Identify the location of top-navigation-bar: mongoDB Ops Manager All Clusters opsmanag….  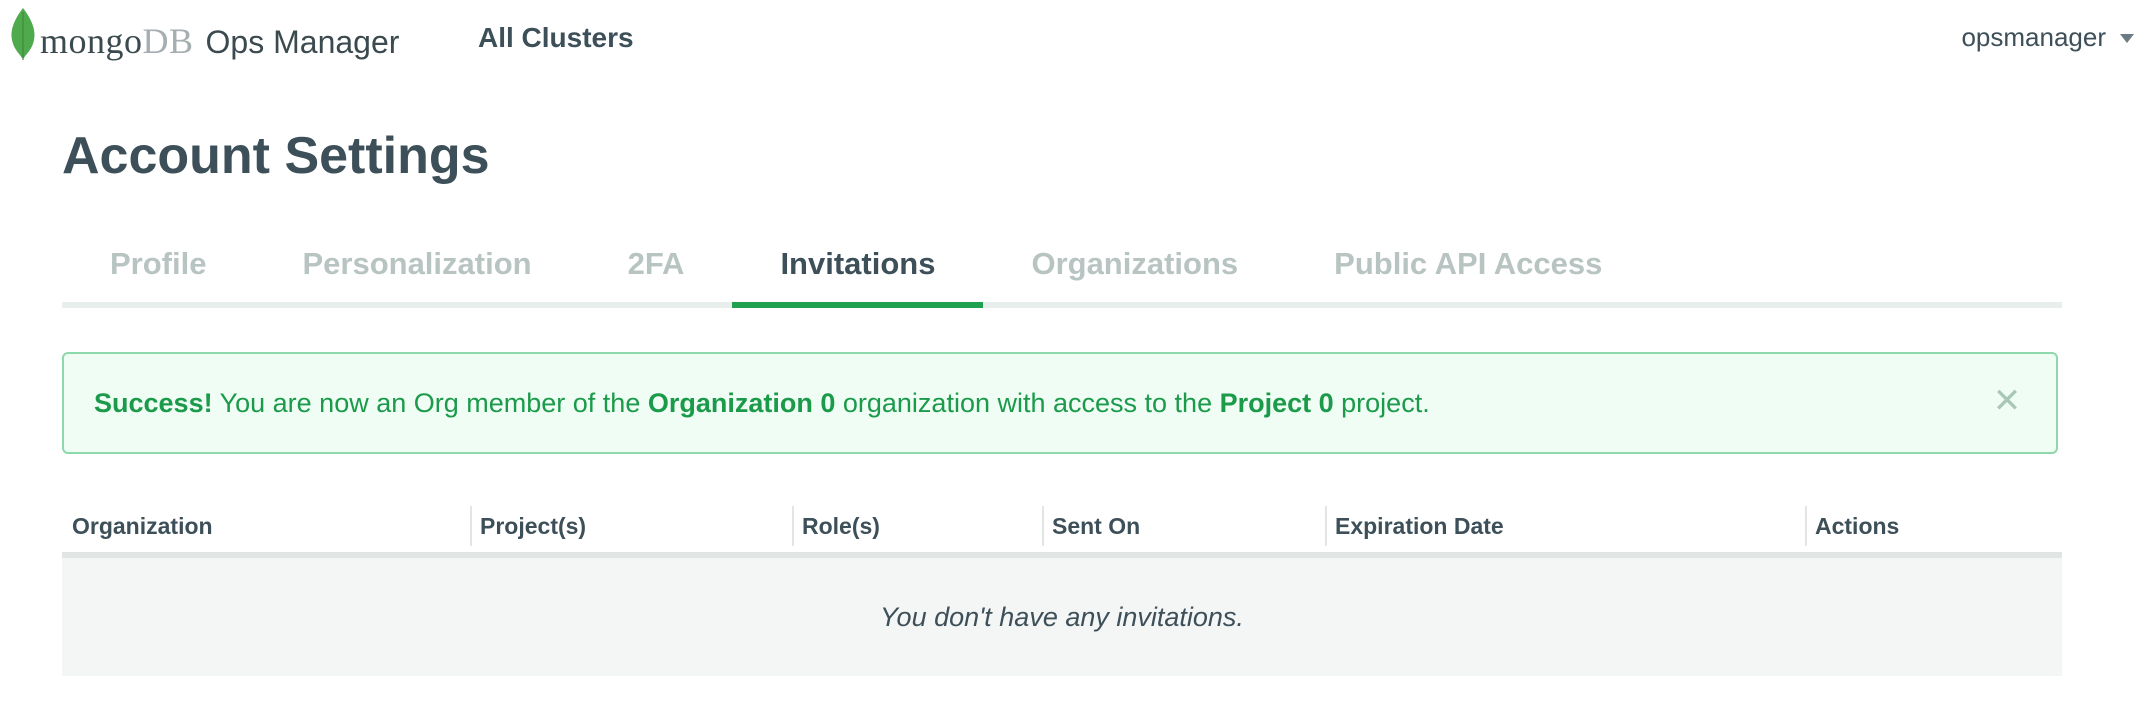
(1077, 40).